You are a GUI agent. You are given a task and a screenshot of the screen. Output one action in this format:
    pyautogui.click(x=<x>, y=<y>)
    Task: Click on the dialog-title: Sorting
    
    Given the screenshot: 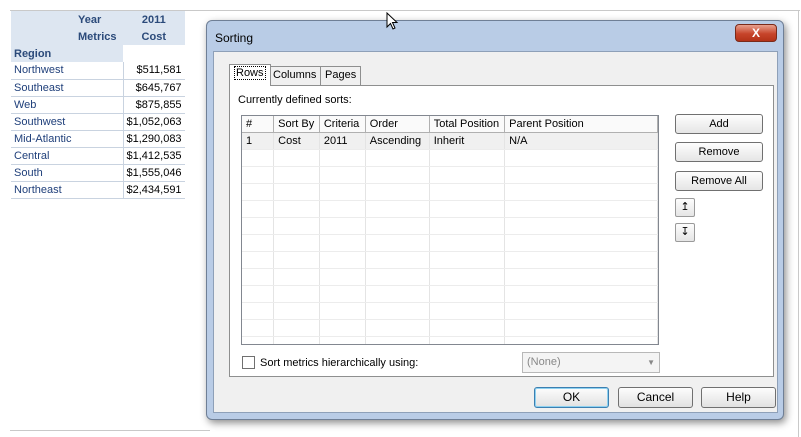 What is the action you would take?
    pyautogui.click(x=234, y=38)
    